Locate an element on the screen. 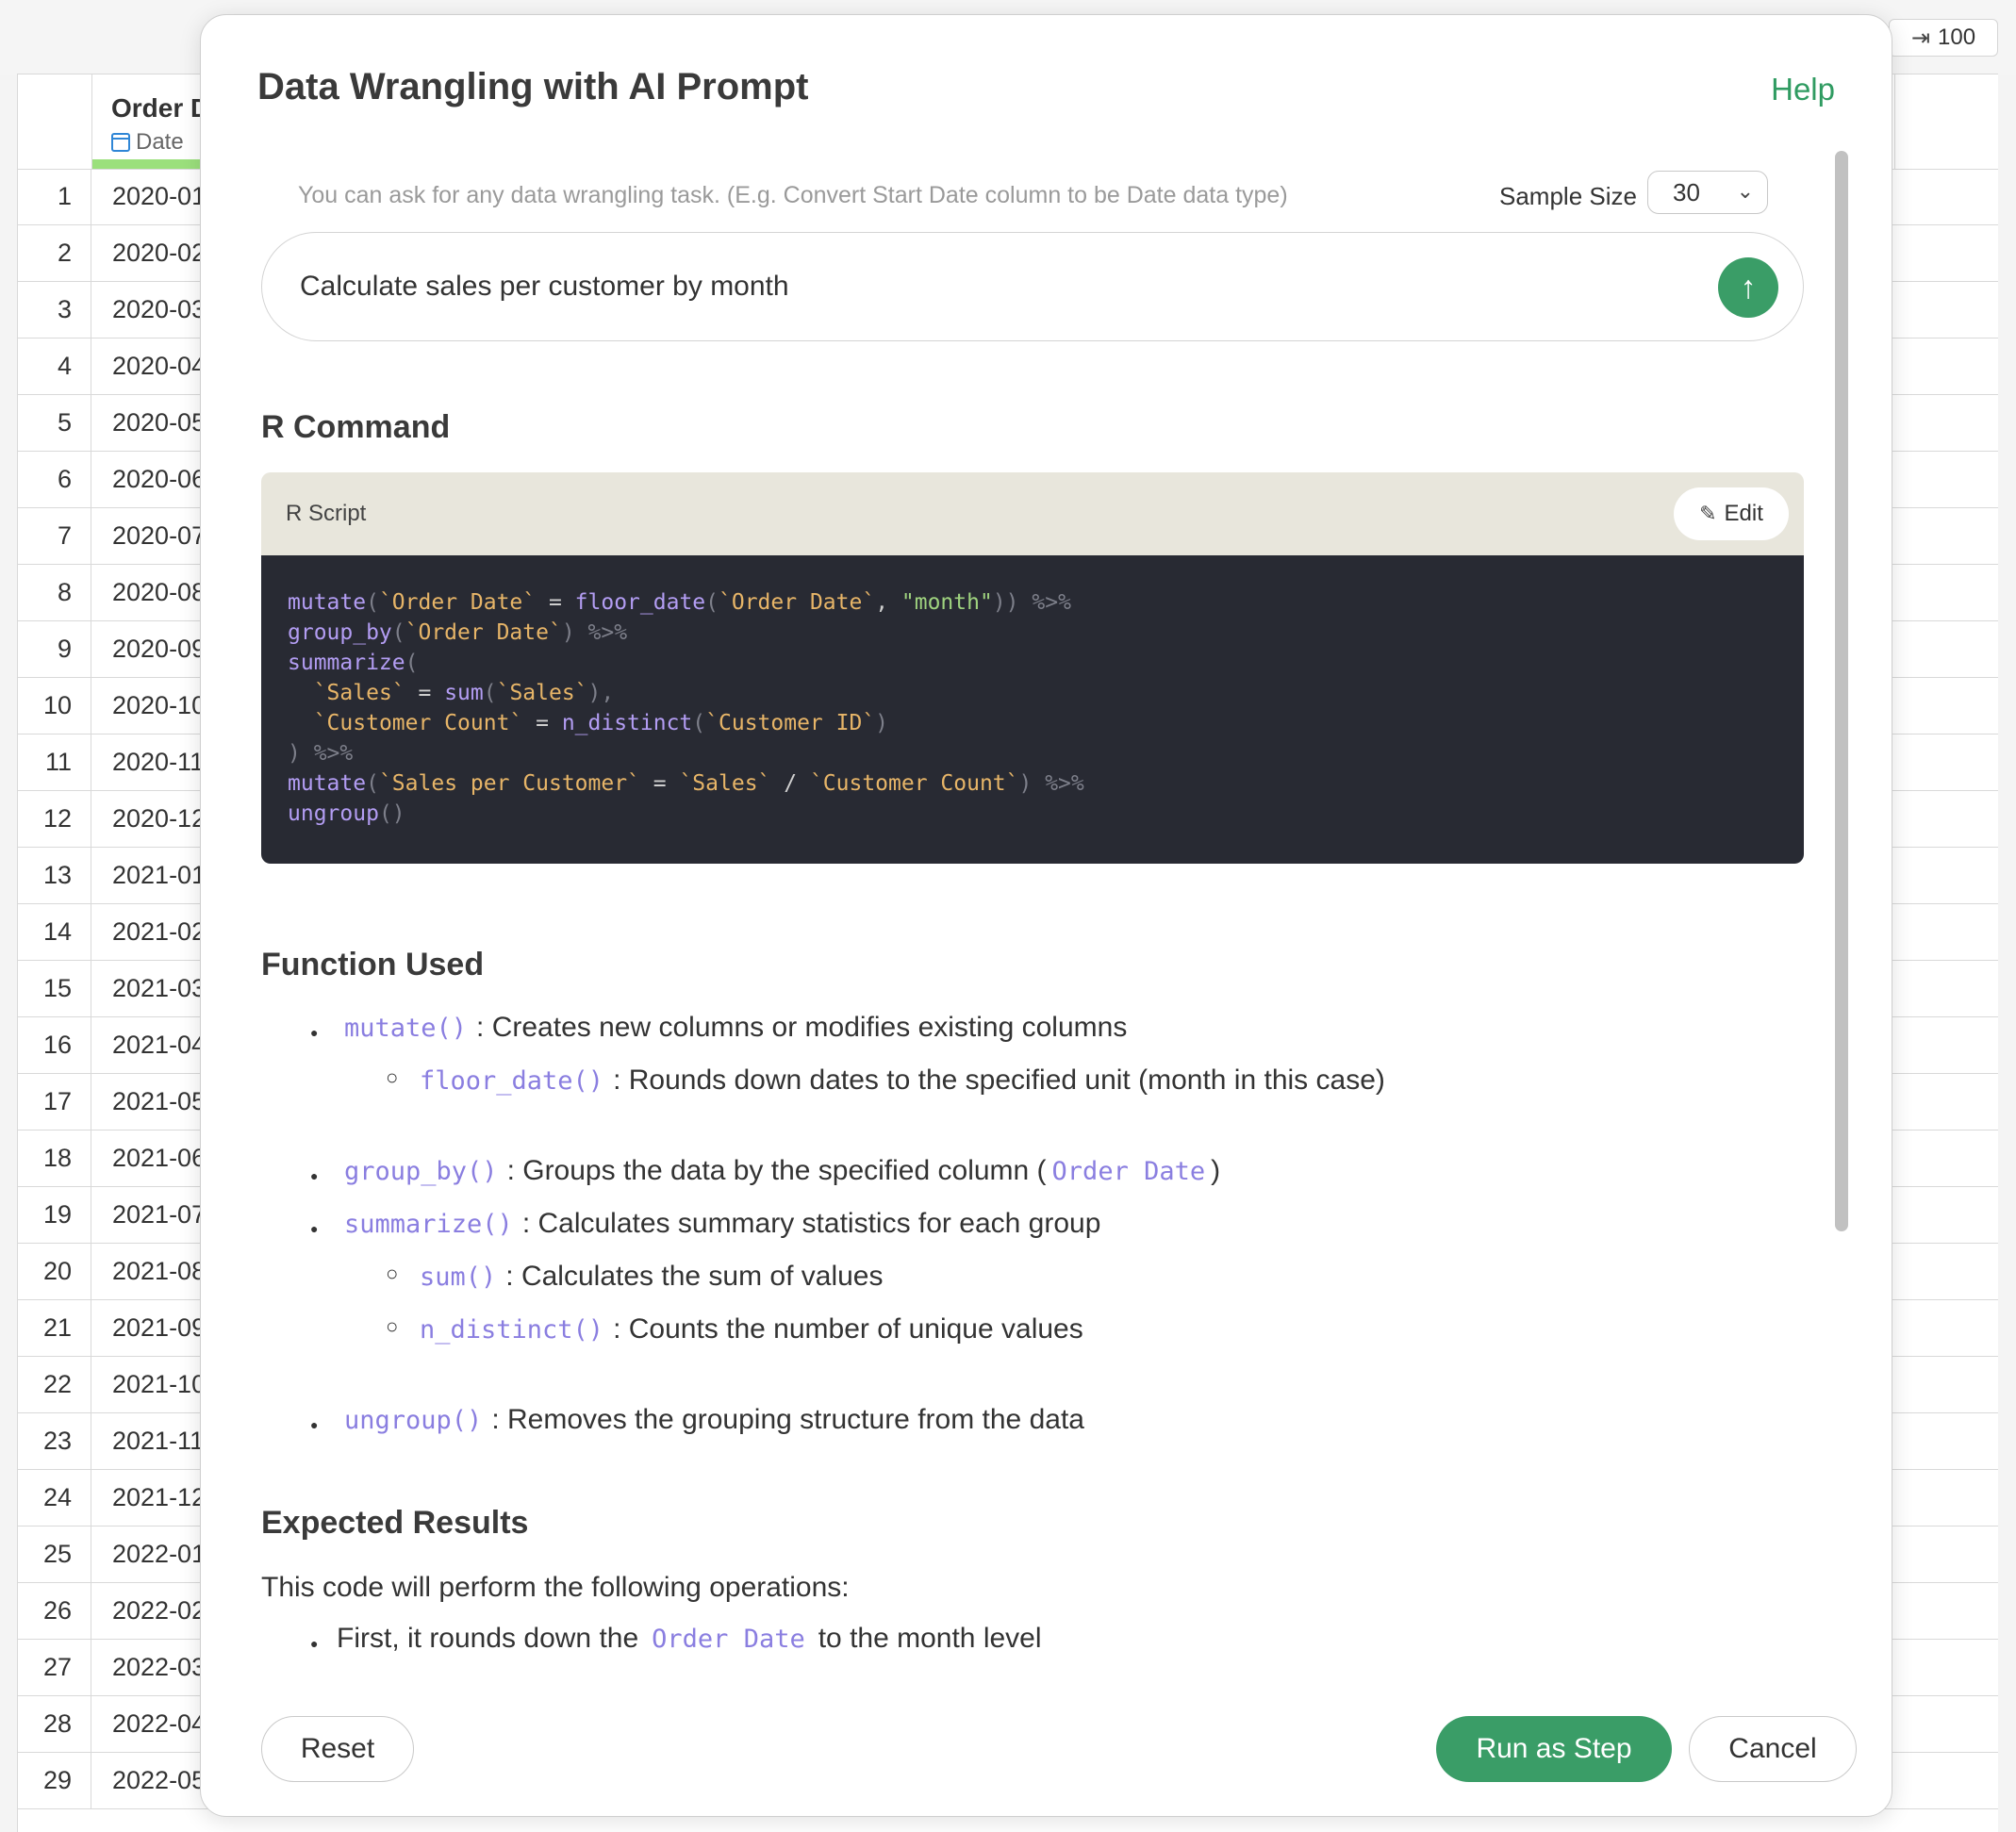  row-index: 22 is located at coordinates (54, 1384).